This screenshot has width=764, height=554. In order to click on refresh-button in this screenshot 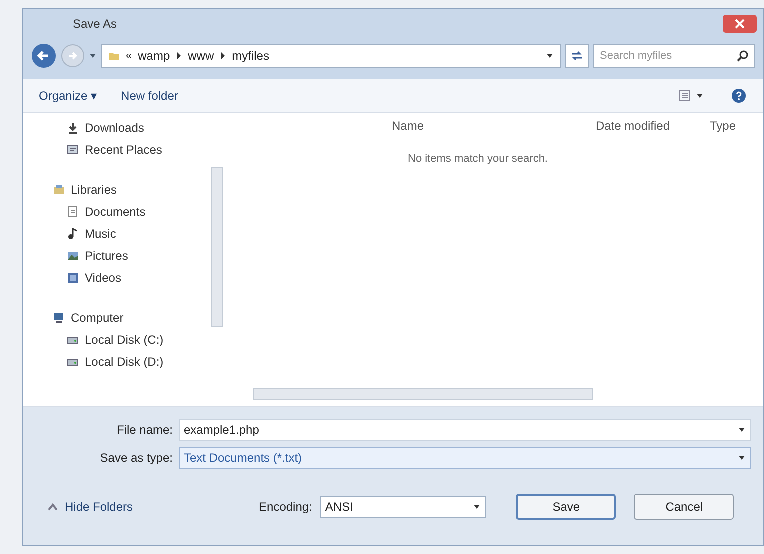, I will do `click(577, 56)`.